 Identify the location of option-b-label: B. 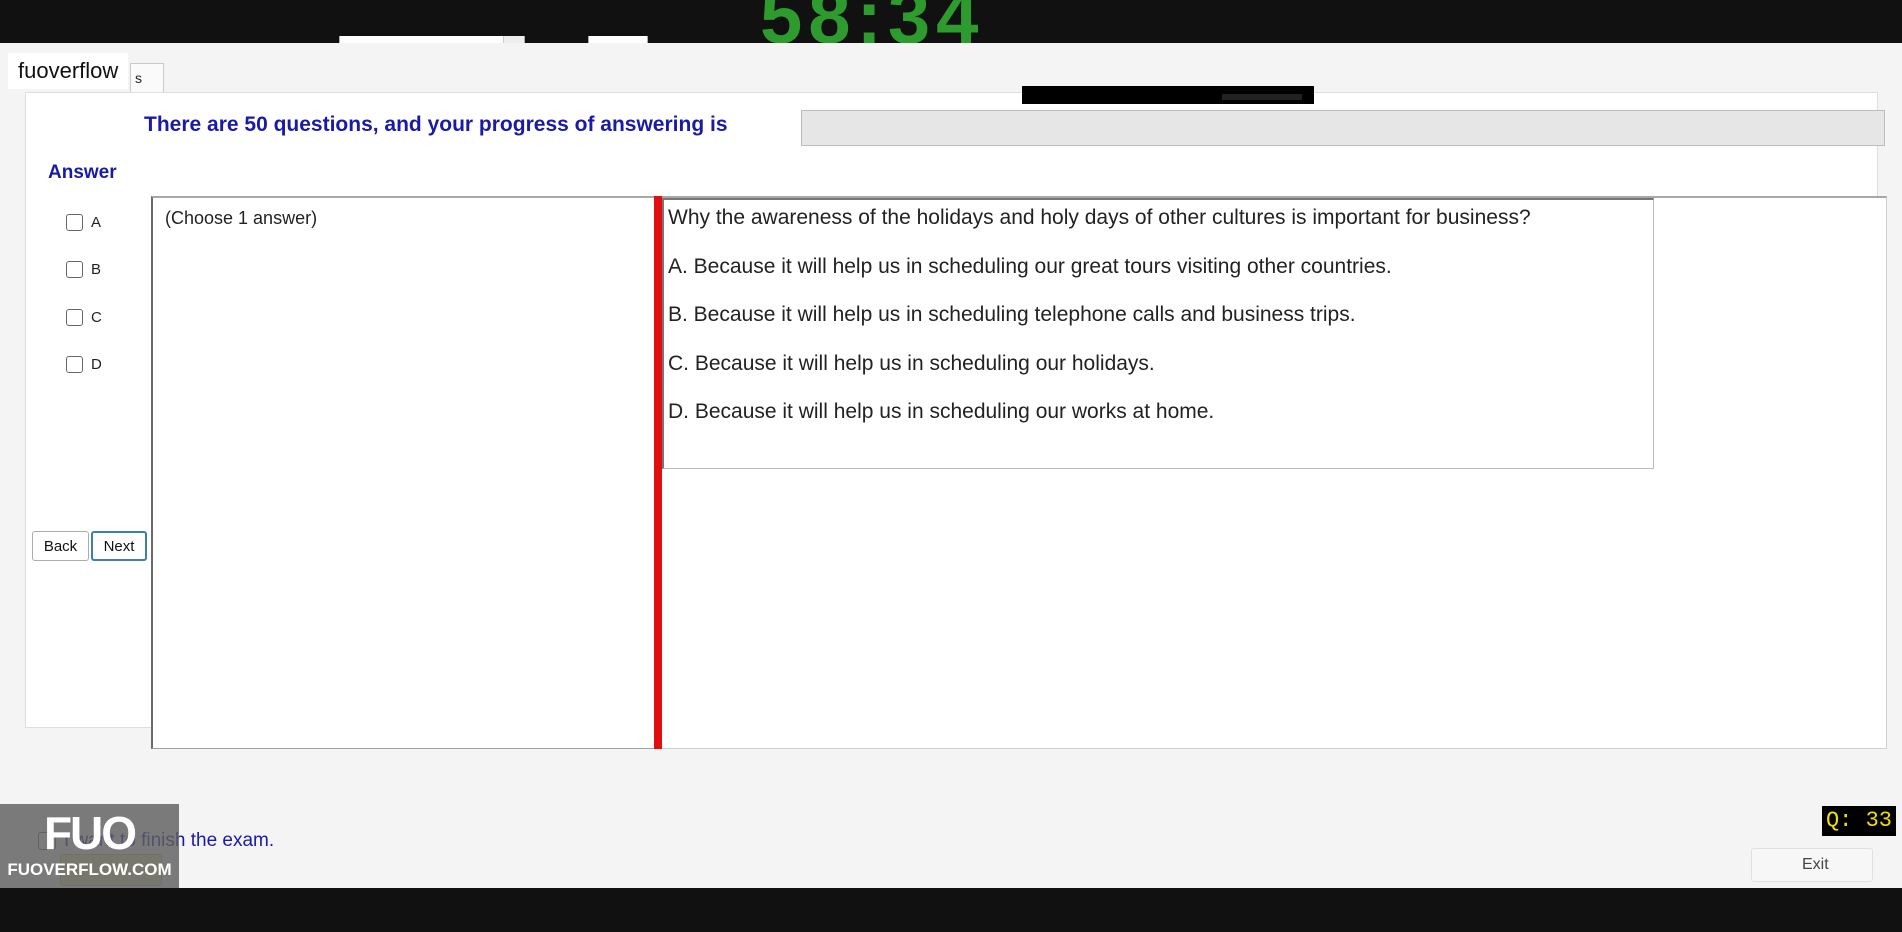
(96, 269).